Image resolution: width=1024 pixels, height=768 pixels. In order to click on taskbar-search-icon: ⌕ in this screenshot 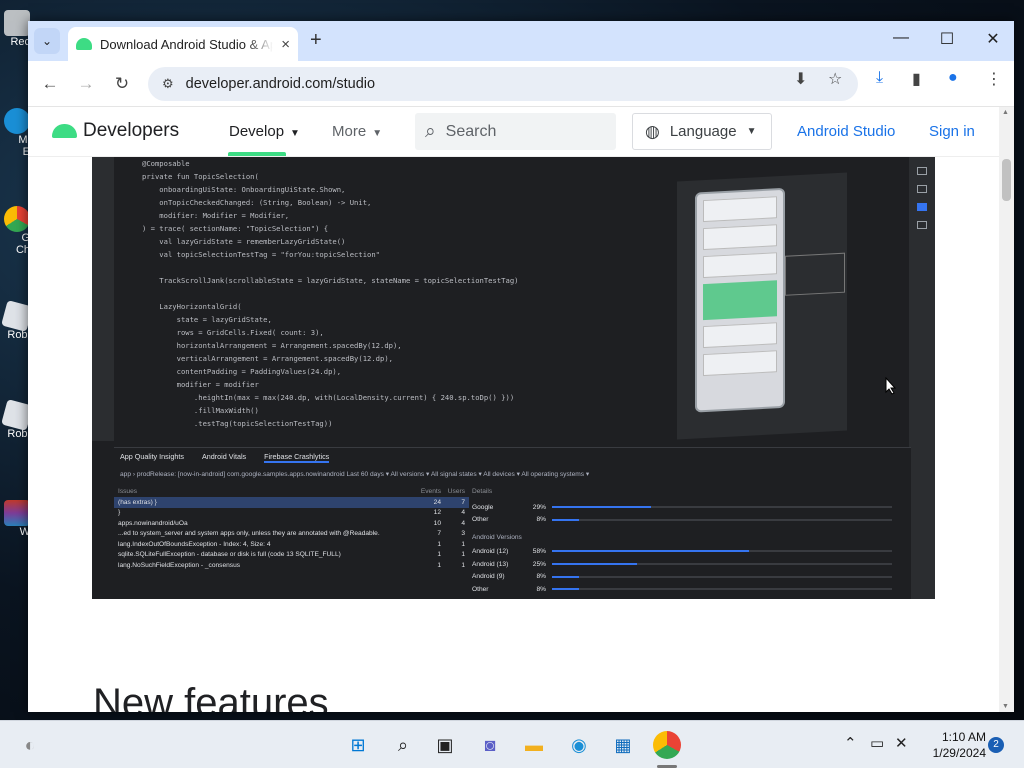, I will do `click(403, 745)`.